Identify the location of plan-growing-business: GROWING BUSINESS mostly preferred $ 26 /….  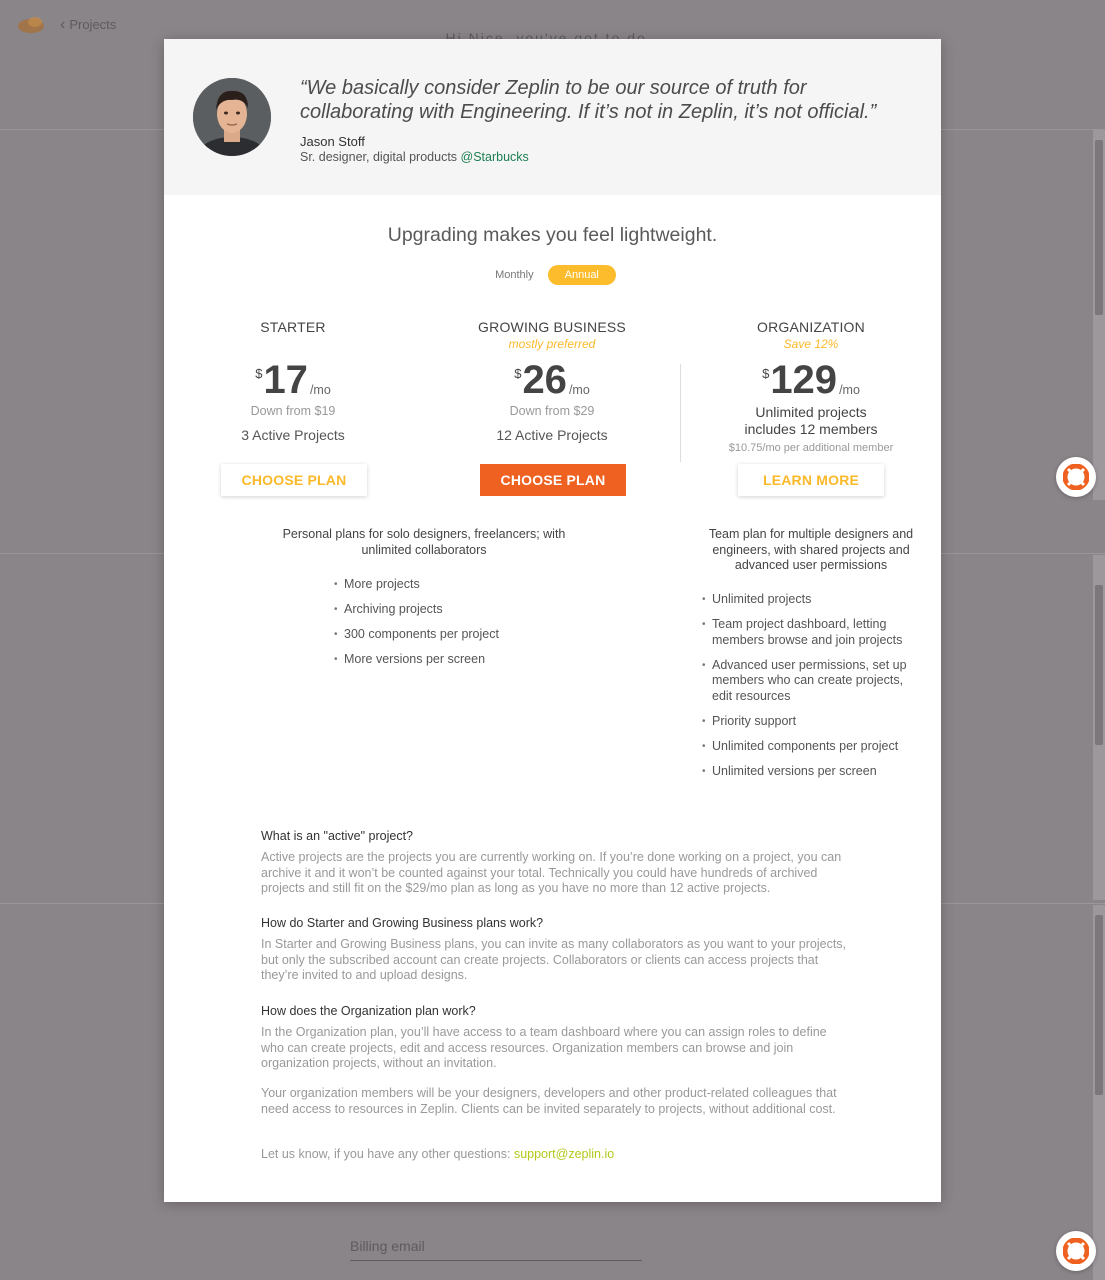
(552, 381).